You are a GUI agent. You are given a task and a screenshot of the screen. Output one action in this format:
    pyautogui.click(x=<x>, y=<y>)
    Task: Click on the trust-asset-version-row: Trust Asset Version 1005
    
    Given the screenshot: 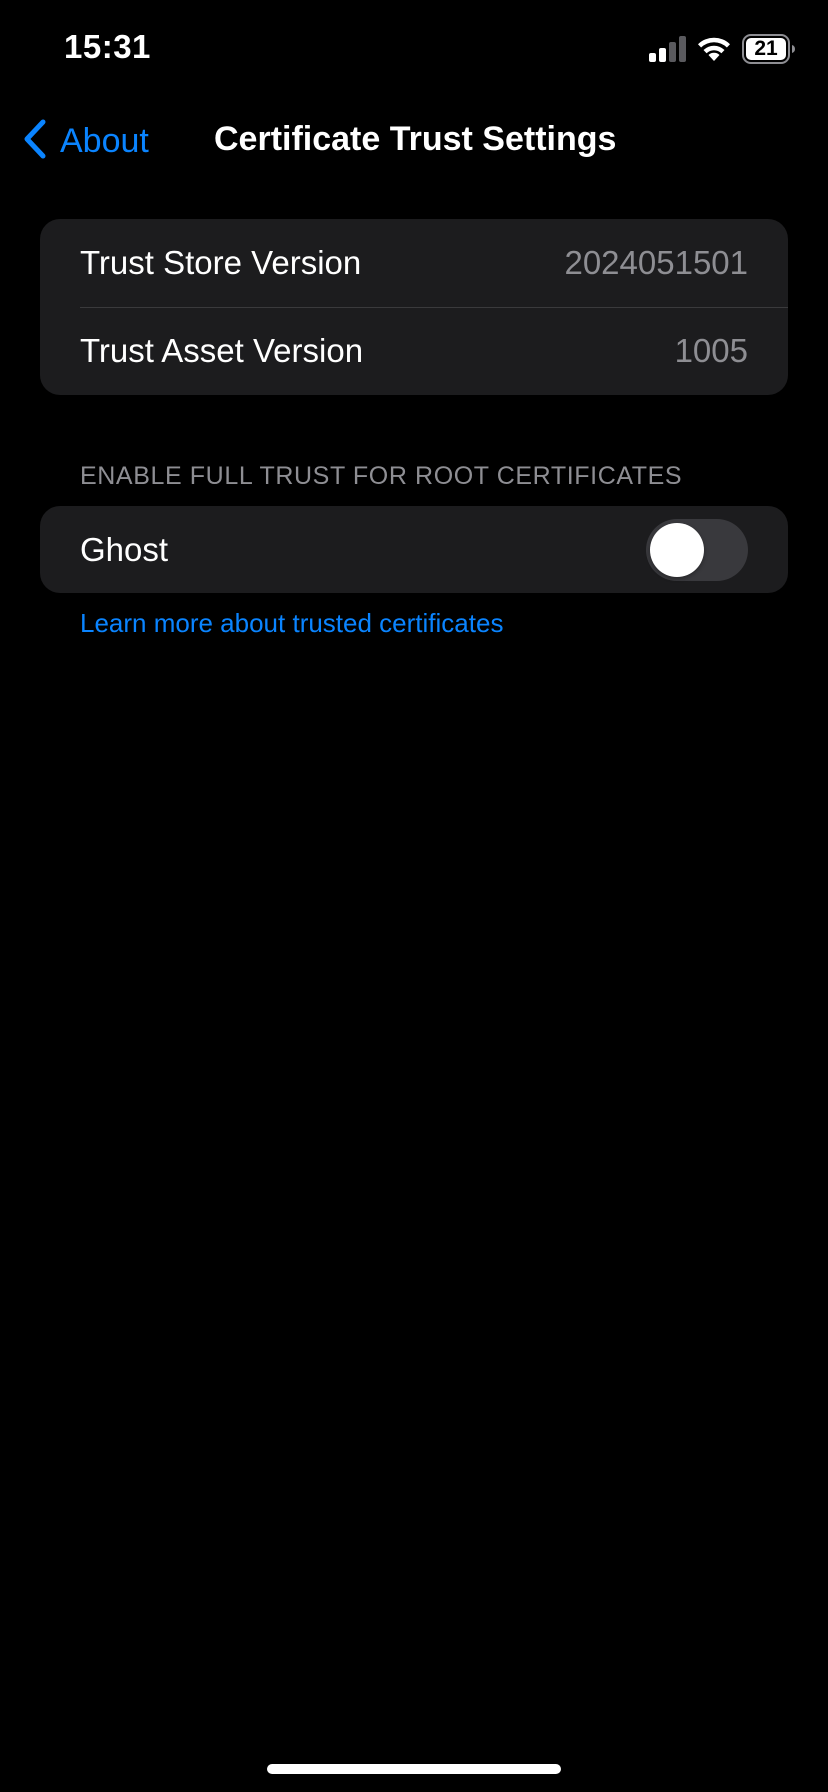 What is the action you would take?
    pyautogui.click(x=414, y=351)
    